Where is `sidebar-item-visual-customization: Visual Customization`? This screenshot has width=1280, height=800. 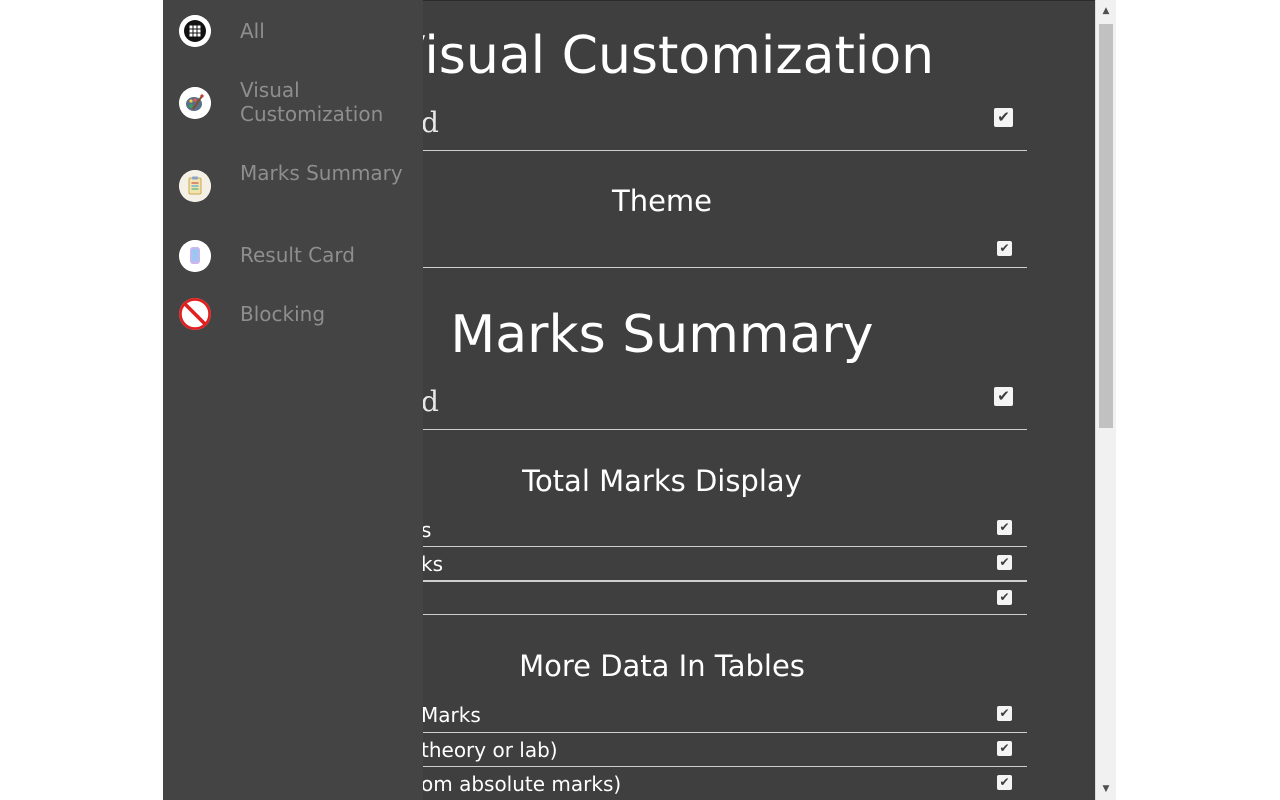 sidebar-item-visual-customization: Visual Customization is located at coordinates (293, 103).